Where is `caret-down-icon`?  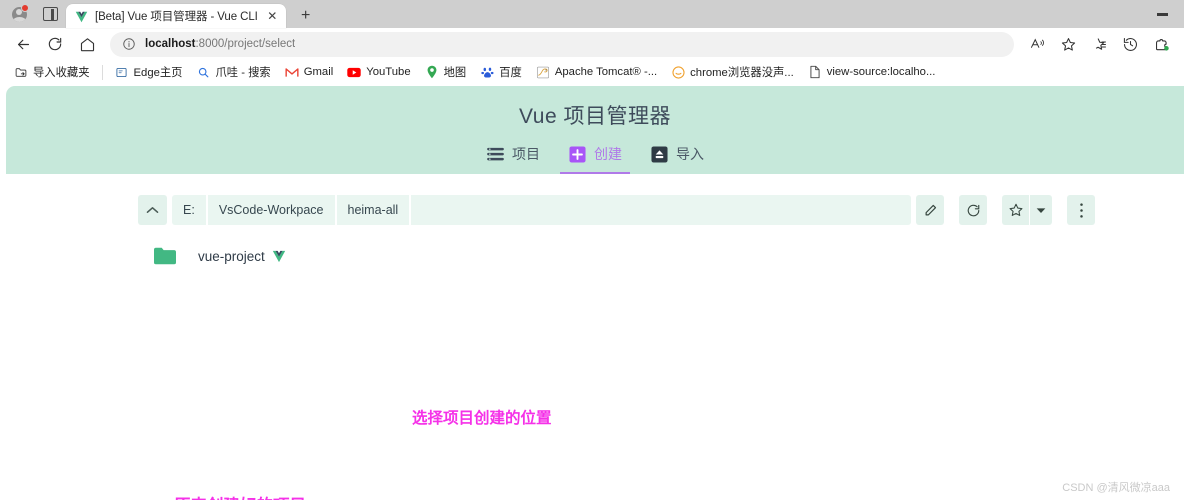
caret-down-icon is located at coordinates (1041, 210).